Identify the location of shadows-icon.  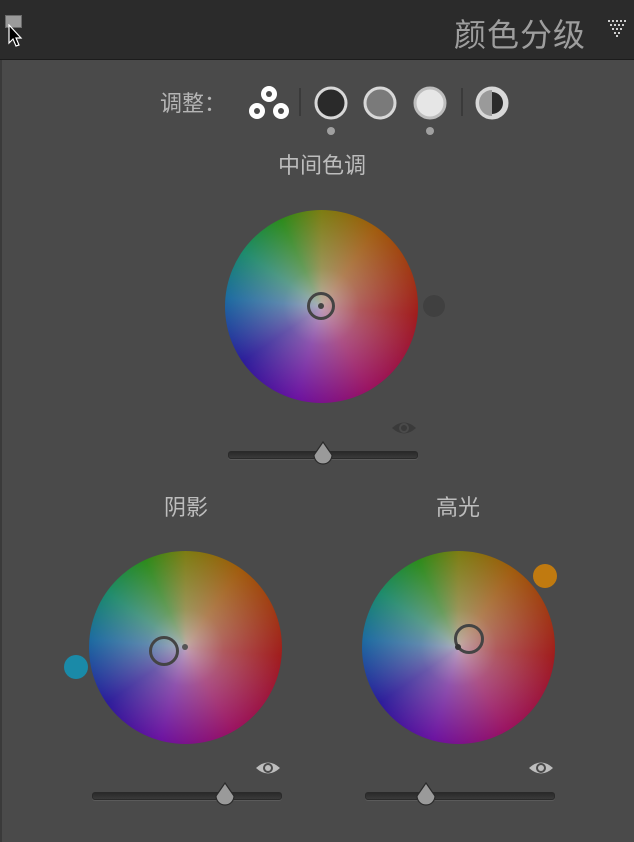
(331, 103).